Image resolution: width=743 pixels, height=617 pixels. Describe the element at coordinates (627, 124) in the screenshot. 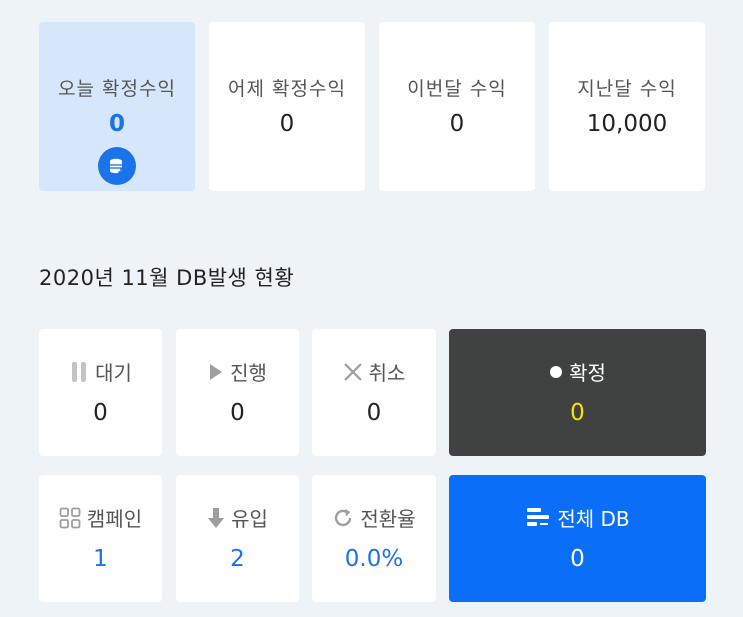

I see `revenue-value: 10,000` at that location.